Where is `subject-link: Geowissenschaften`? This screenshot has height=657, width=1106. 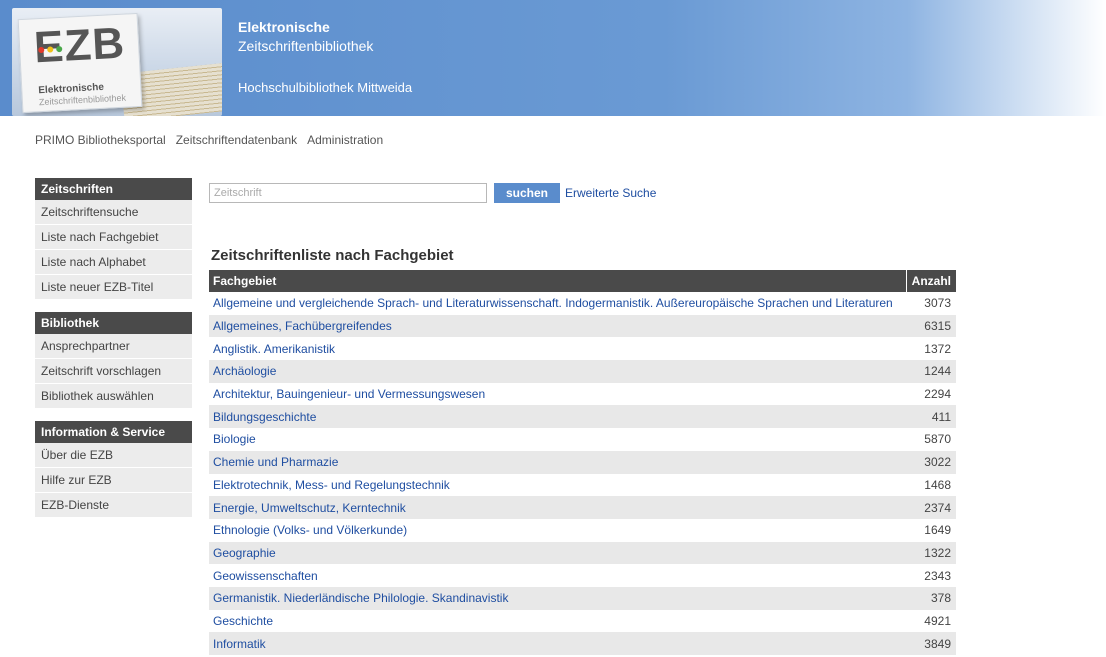 subject-link: Geowissenschaften is located at coordinates (558, 575).